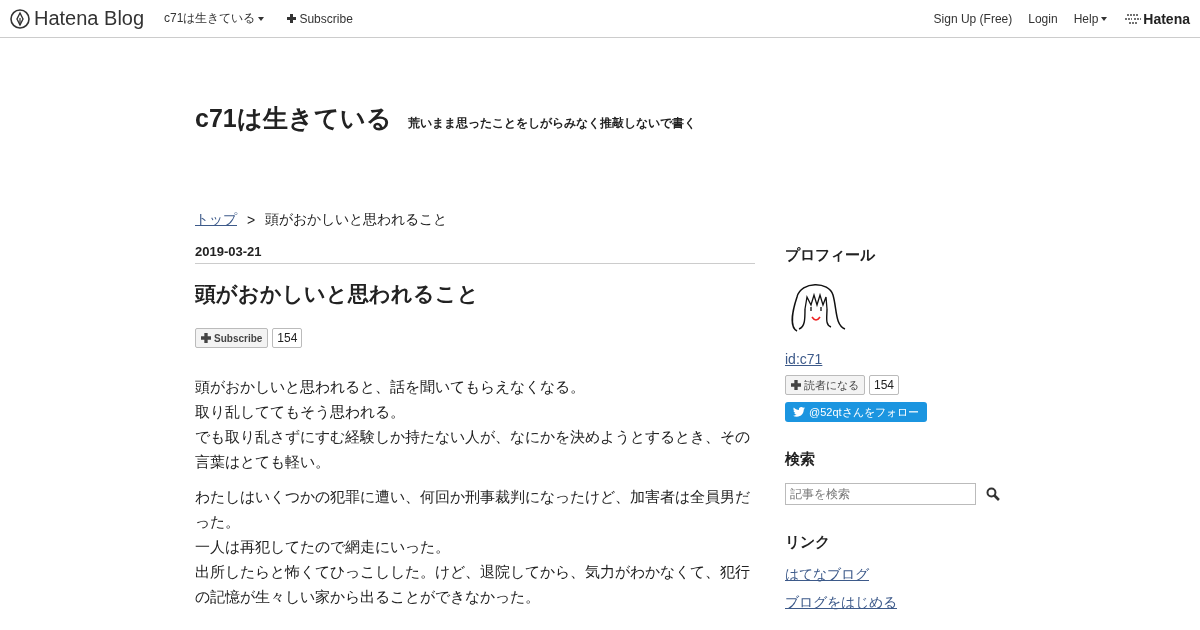 The width and height of the screenshot is (1200, 630). What do you see at coordinates (228, 251) in the screenshot?
I see `entry-date: 2019-03-21` at bounding box center [228, 251].